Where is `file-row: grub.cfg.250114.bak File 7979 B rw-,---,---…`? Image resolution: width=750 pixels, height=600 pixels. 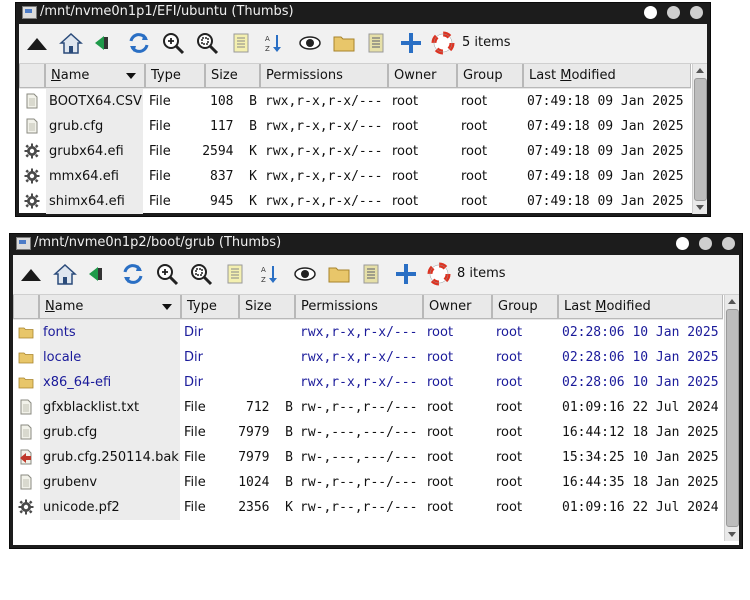 file-row: grub.cfg.250114.bak File 7979 B rw-,---,---… is located at coordinates (368, 457).